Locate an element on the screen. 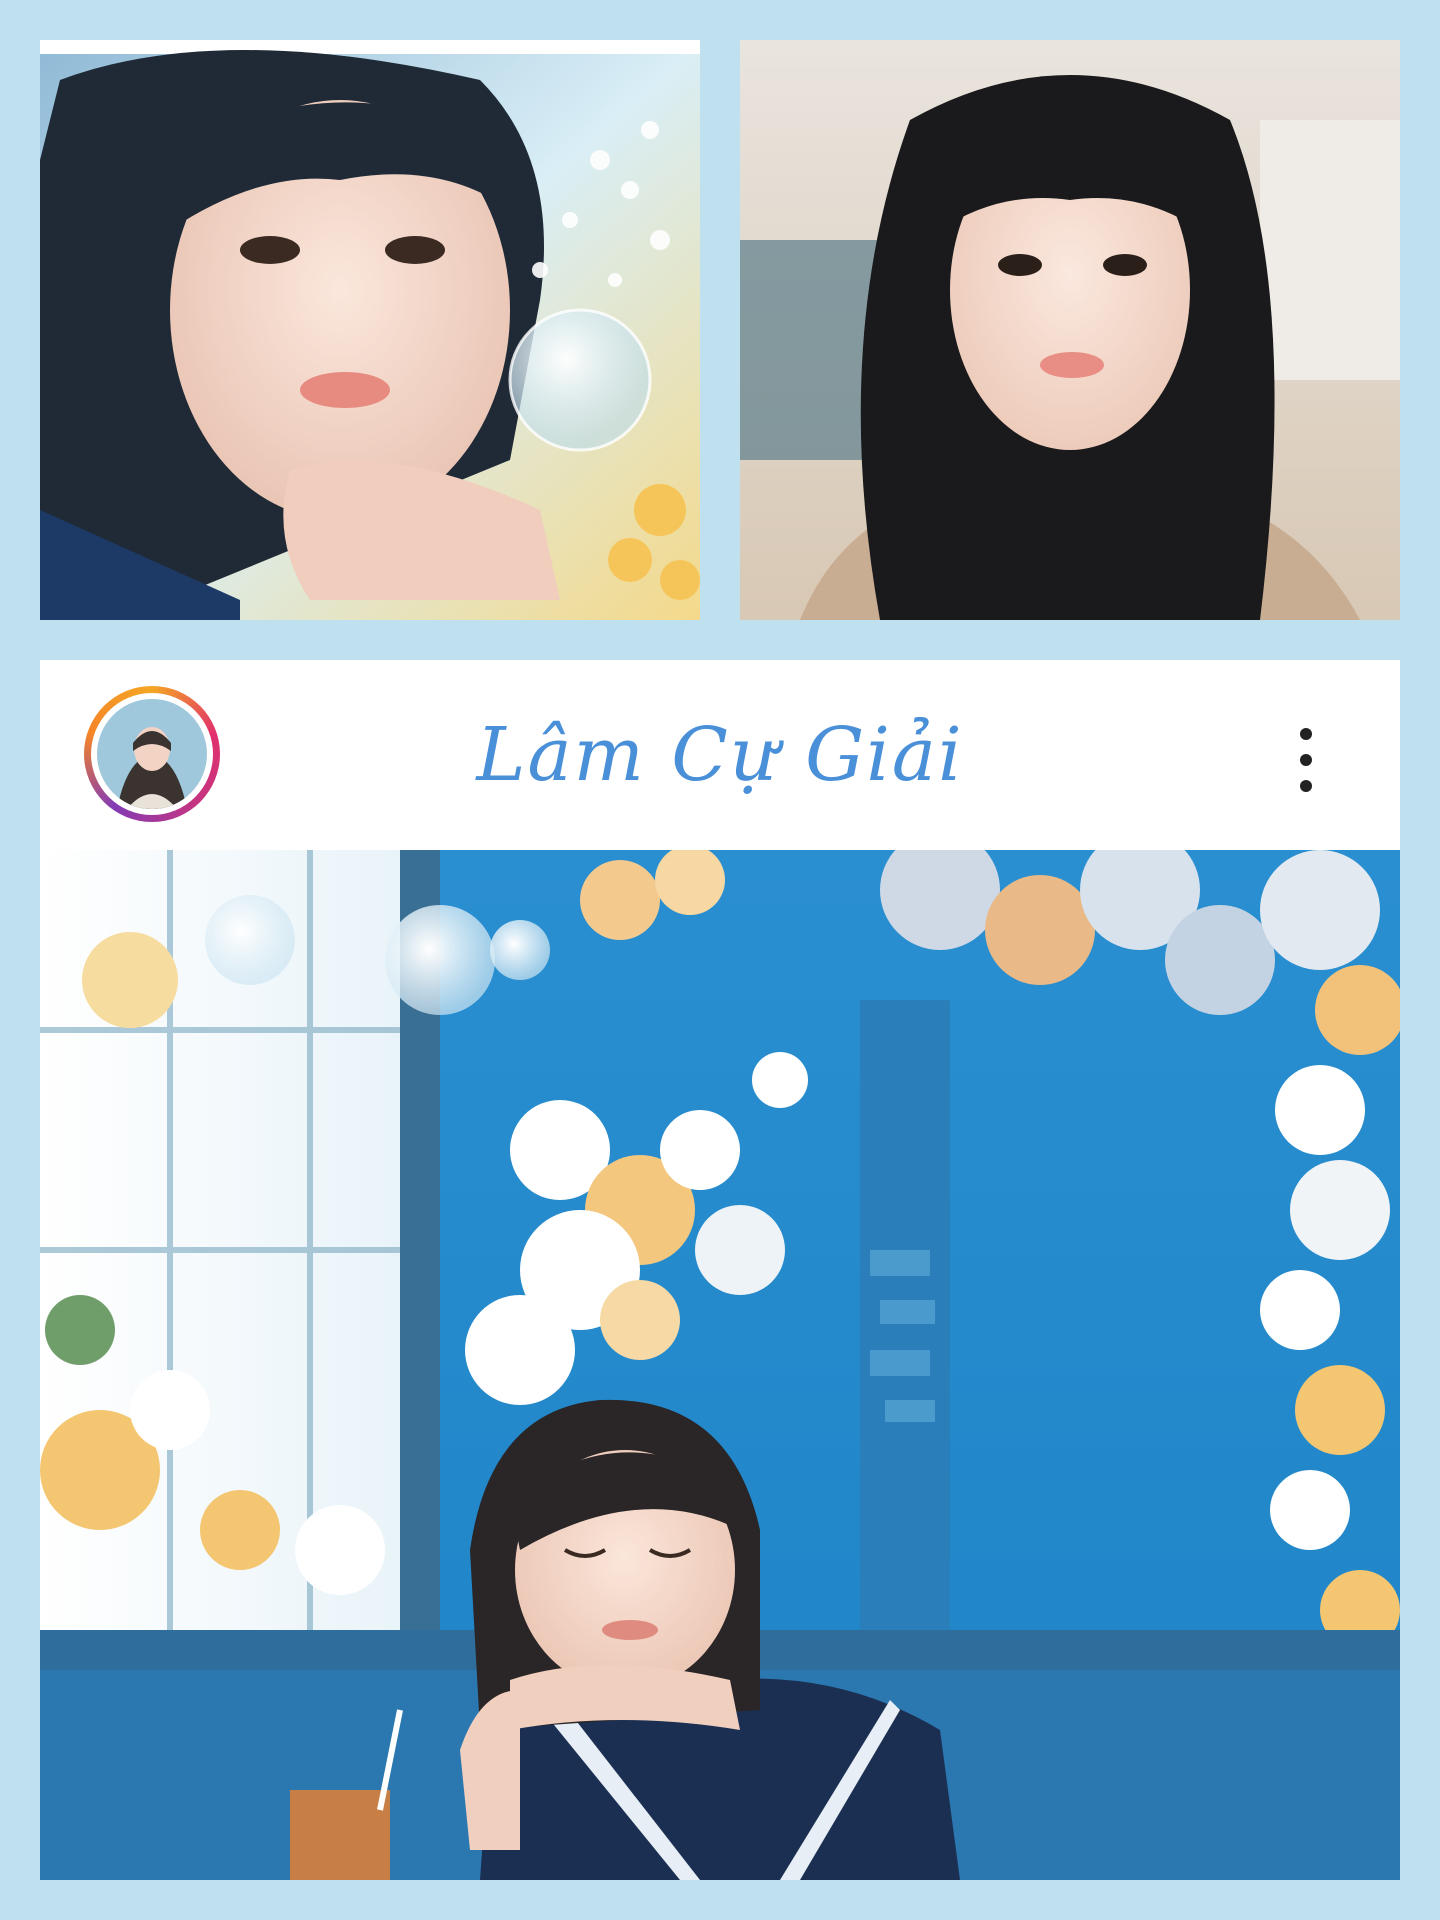 Image resolution: width=1440 pixels, height=1920 pixels. profile-avatar is located at coordinates (152, 754).